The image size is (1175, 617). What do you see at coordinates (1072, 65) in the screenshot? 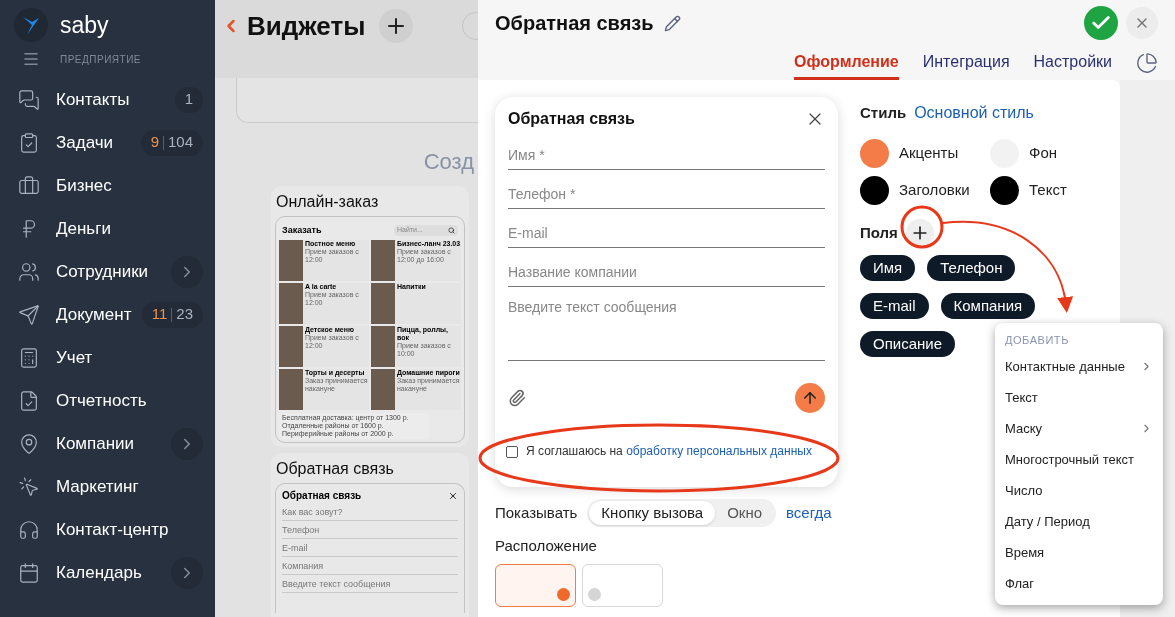
I see `tab: Настройки` at bounding box center [1072, 65].